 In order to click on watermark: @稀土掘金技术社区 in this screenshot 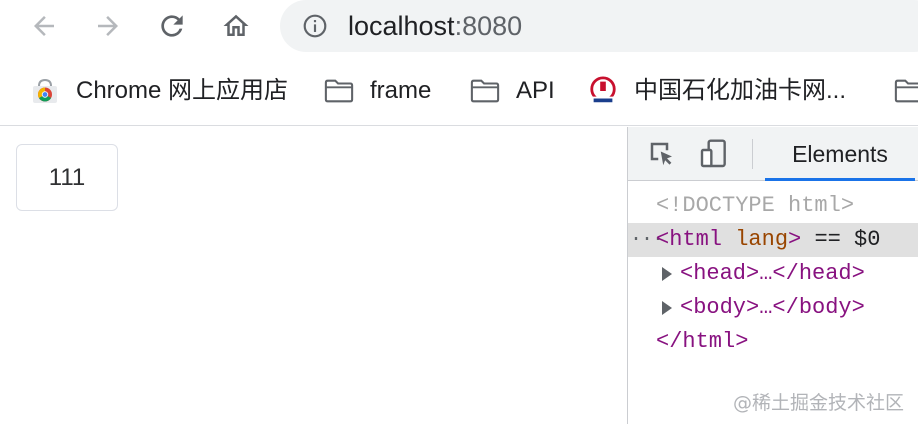, I will do `click(818, 403)`.